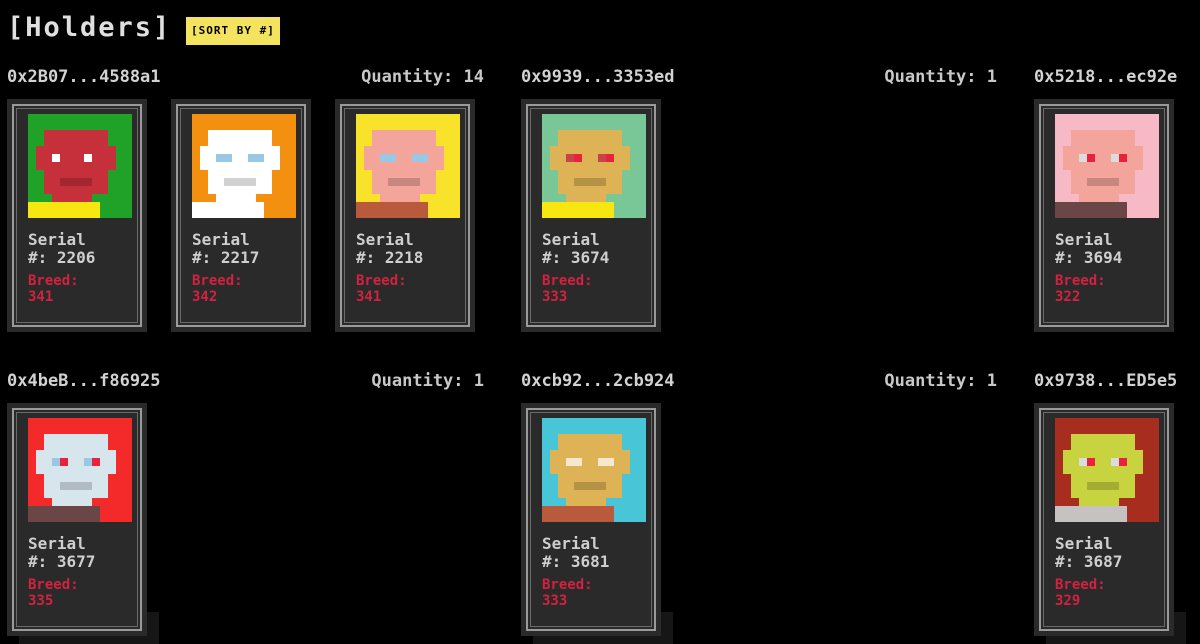 This screenshot has height=644, width=1200. I want to click on serial-number: Serial #: 3687, so click(1110, 553).